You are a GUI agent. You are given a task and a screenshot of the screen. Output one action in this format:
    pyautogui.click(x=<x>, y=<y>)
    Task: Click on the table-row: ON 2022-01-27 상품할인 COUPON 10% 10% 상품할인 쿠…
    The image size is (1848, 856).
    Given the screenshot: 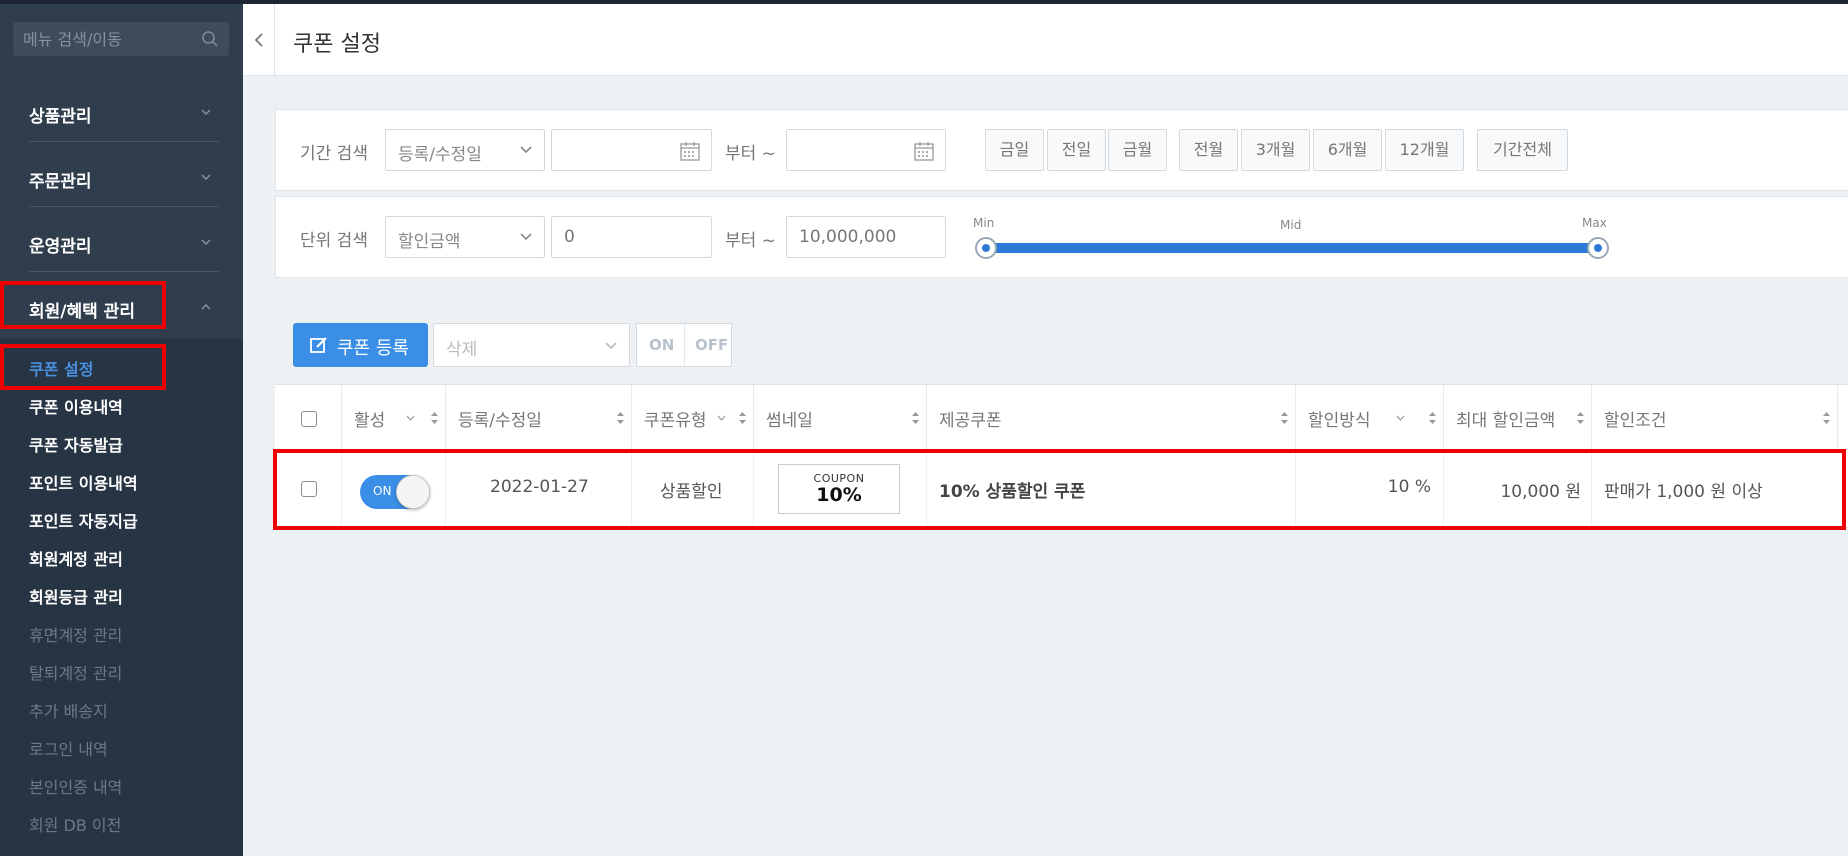 What is the action you would take?
    pyautogui.click(x=1061, y=489)
    